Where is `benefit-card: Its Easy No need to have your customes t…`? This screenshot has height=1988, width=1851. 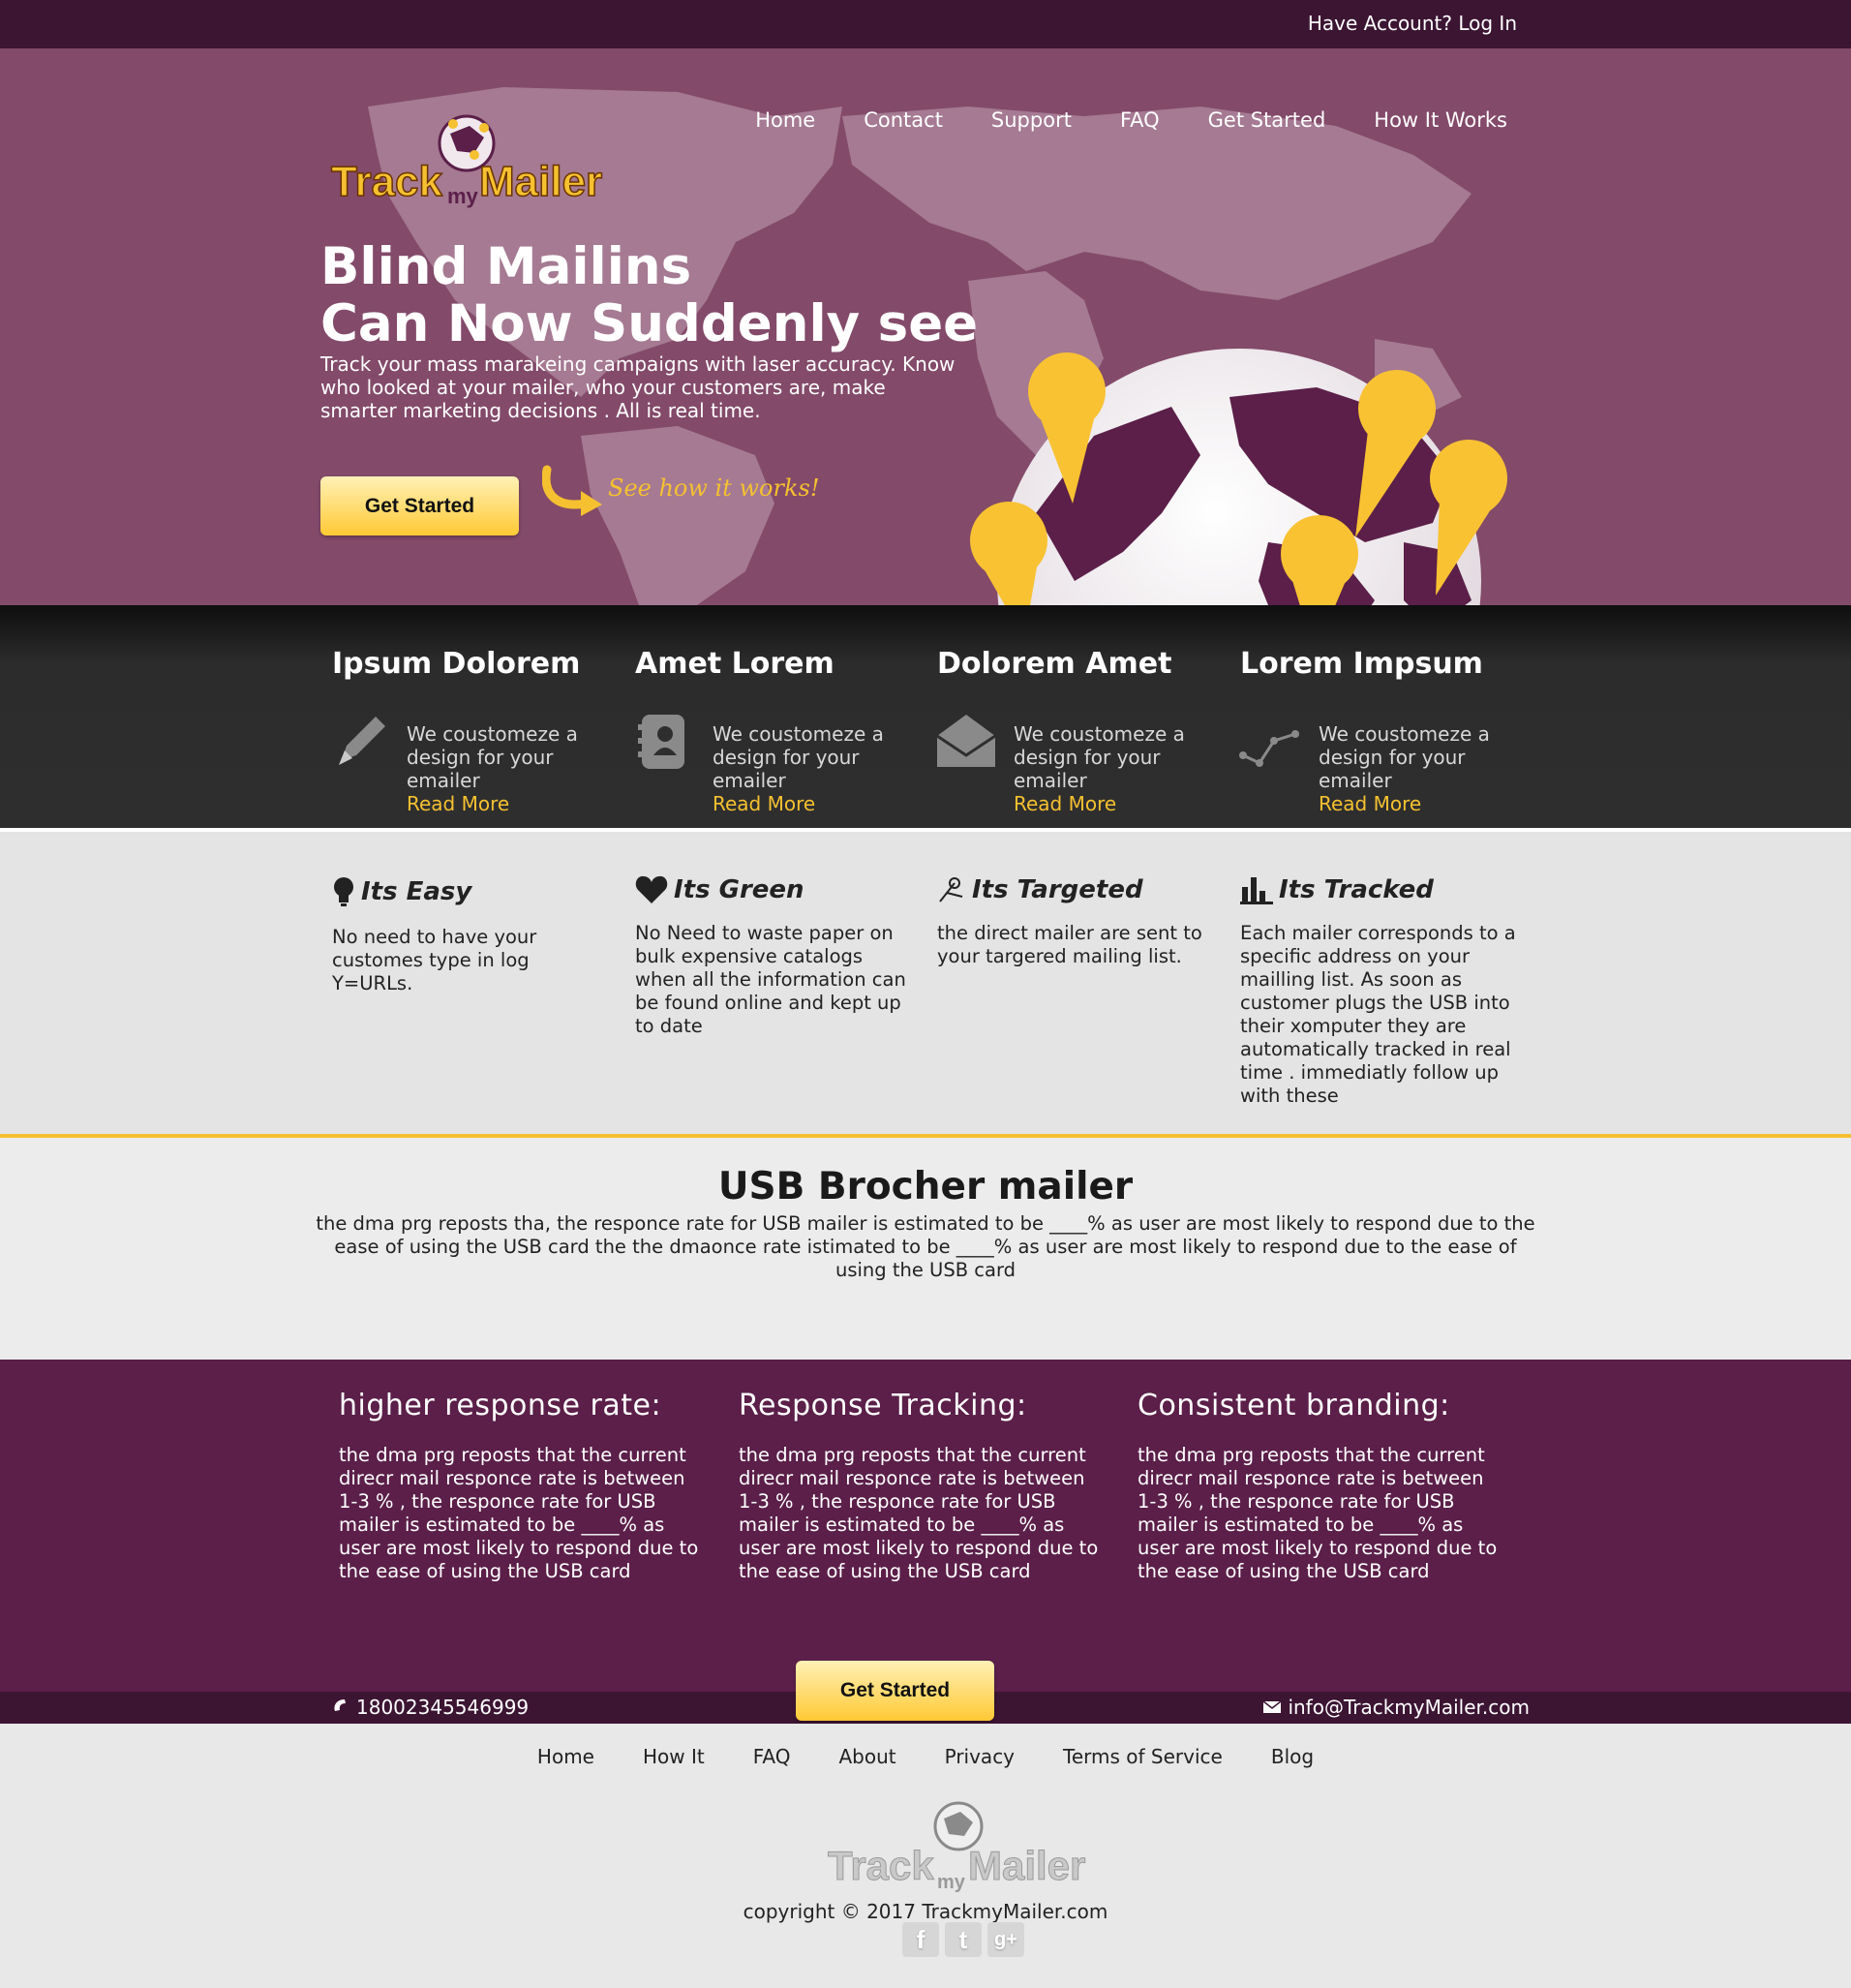 benefit-card: Its Easy No need to have your customes t… is located at coordinates (472, 935).